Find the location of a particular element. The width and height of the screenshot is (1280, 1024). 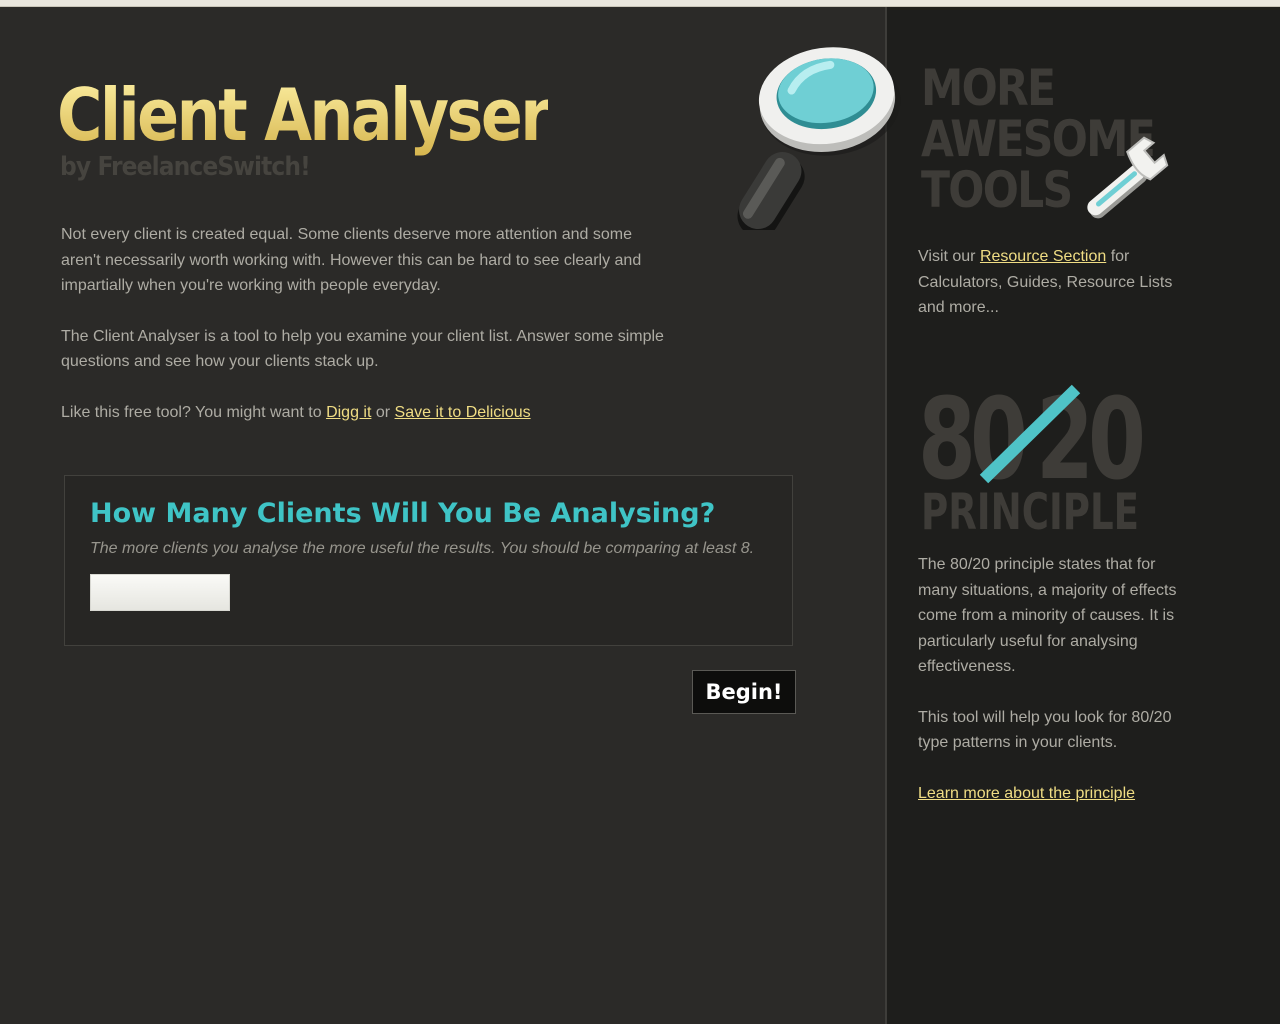

learn-principle-link: Learn more about the principle is located at coordinates (1026, 793).